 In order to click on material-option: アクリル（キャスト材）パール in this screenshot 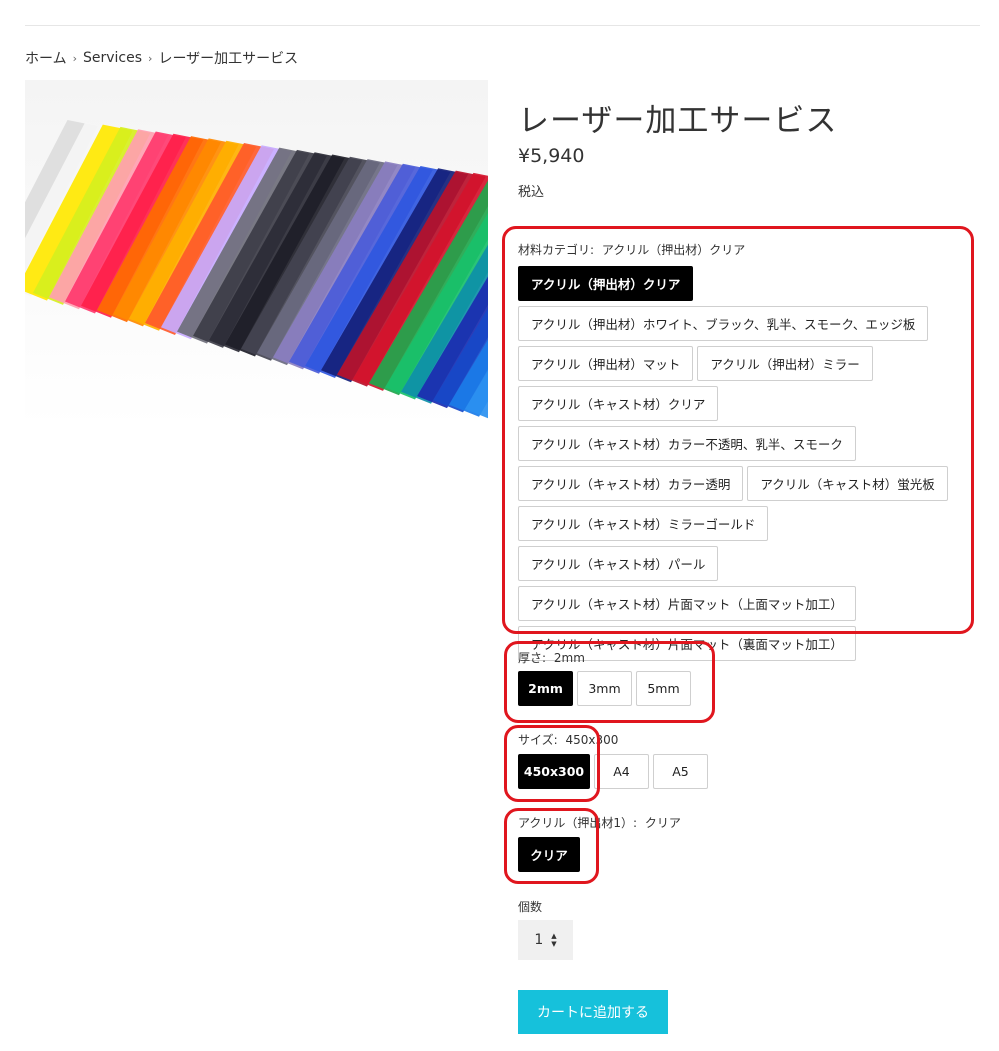, I will do `click(618, 563)`.